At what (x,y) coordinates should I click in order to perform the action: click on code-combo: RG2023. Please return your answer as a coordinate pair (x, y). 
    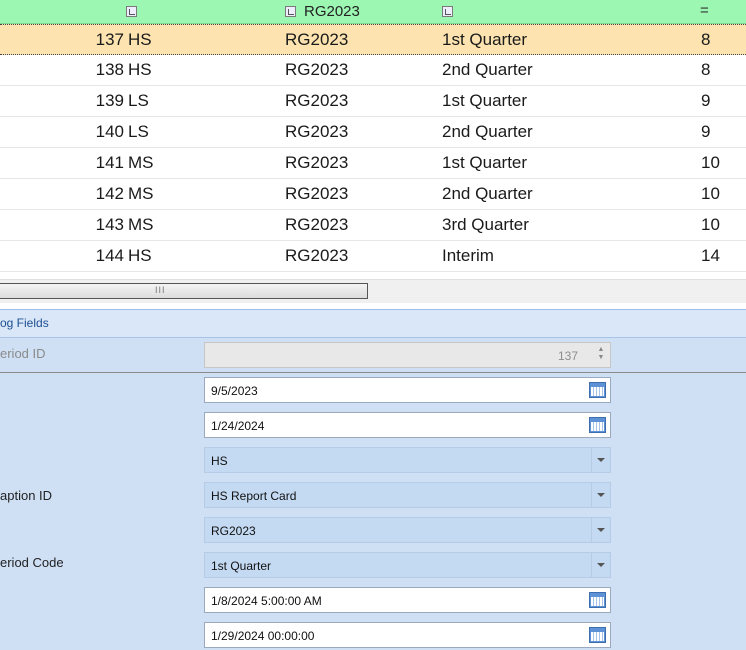
    Looking at the image, I should click on (407, 530).